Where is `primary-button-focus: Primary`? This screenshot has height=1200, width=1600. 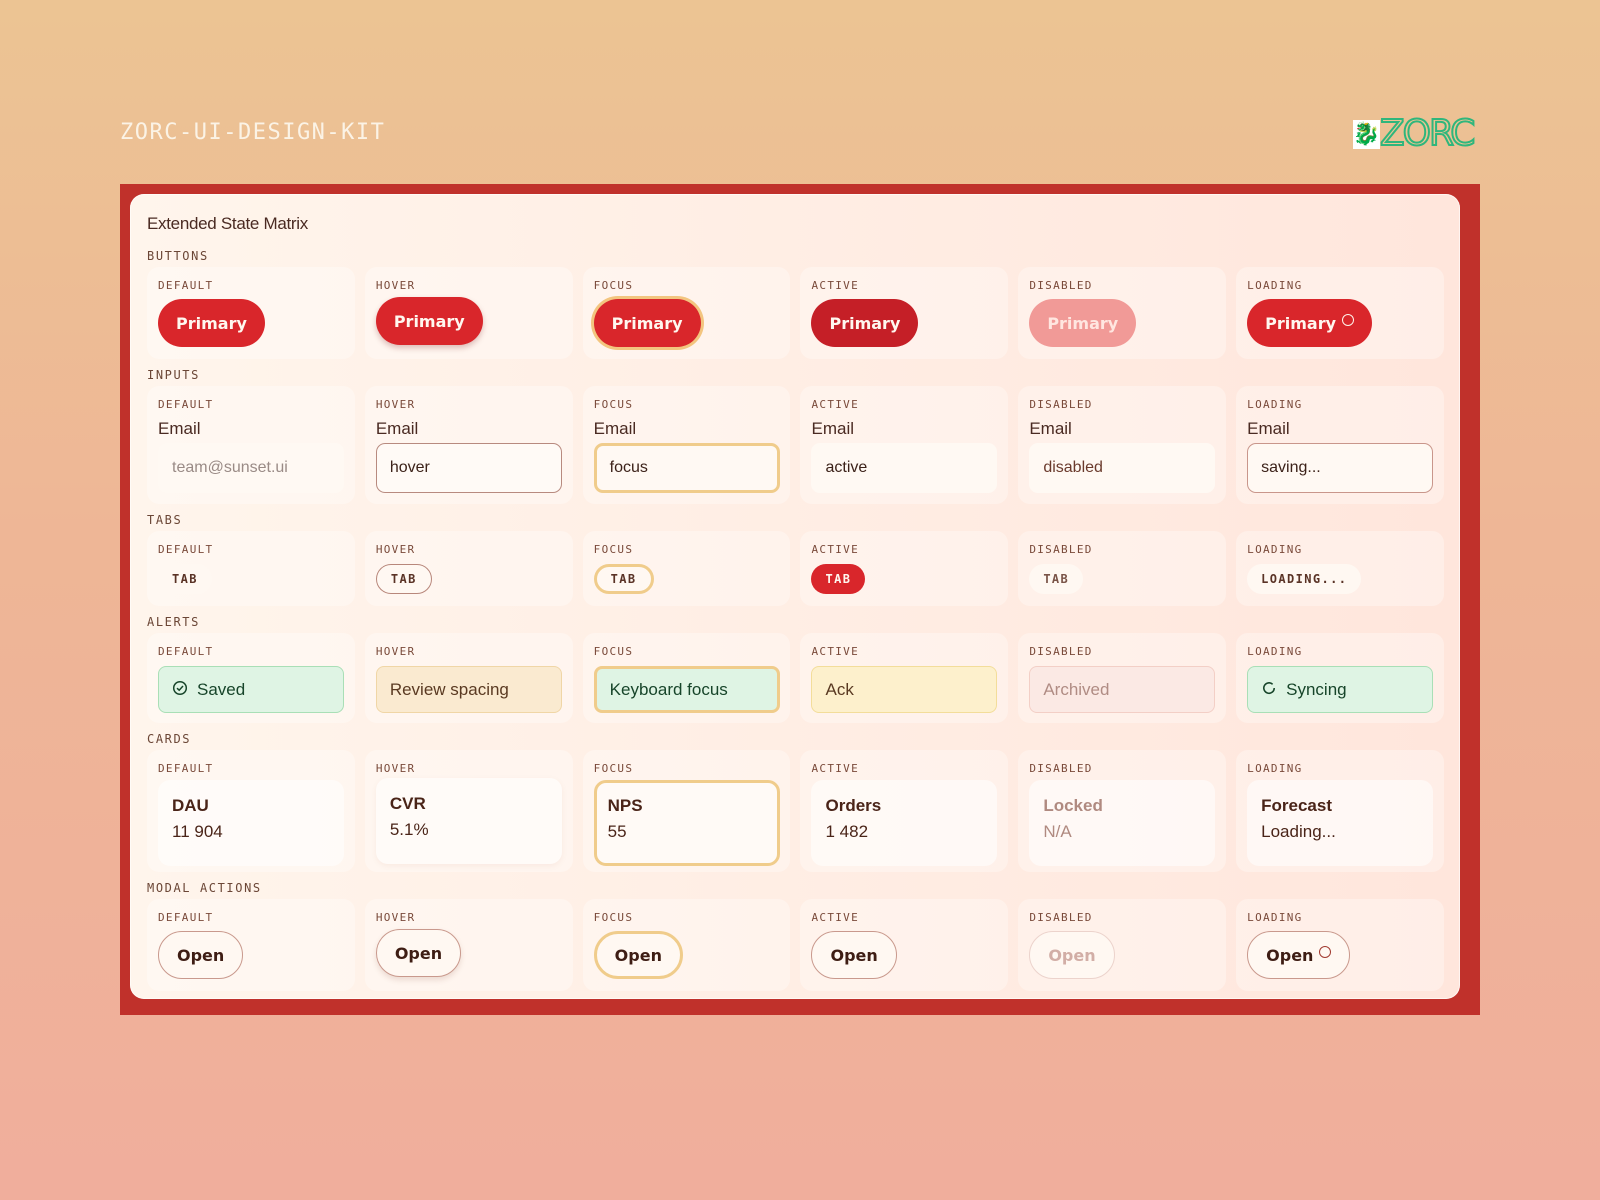
primary-button-focus: Primary is located at coordinates (647, 323).